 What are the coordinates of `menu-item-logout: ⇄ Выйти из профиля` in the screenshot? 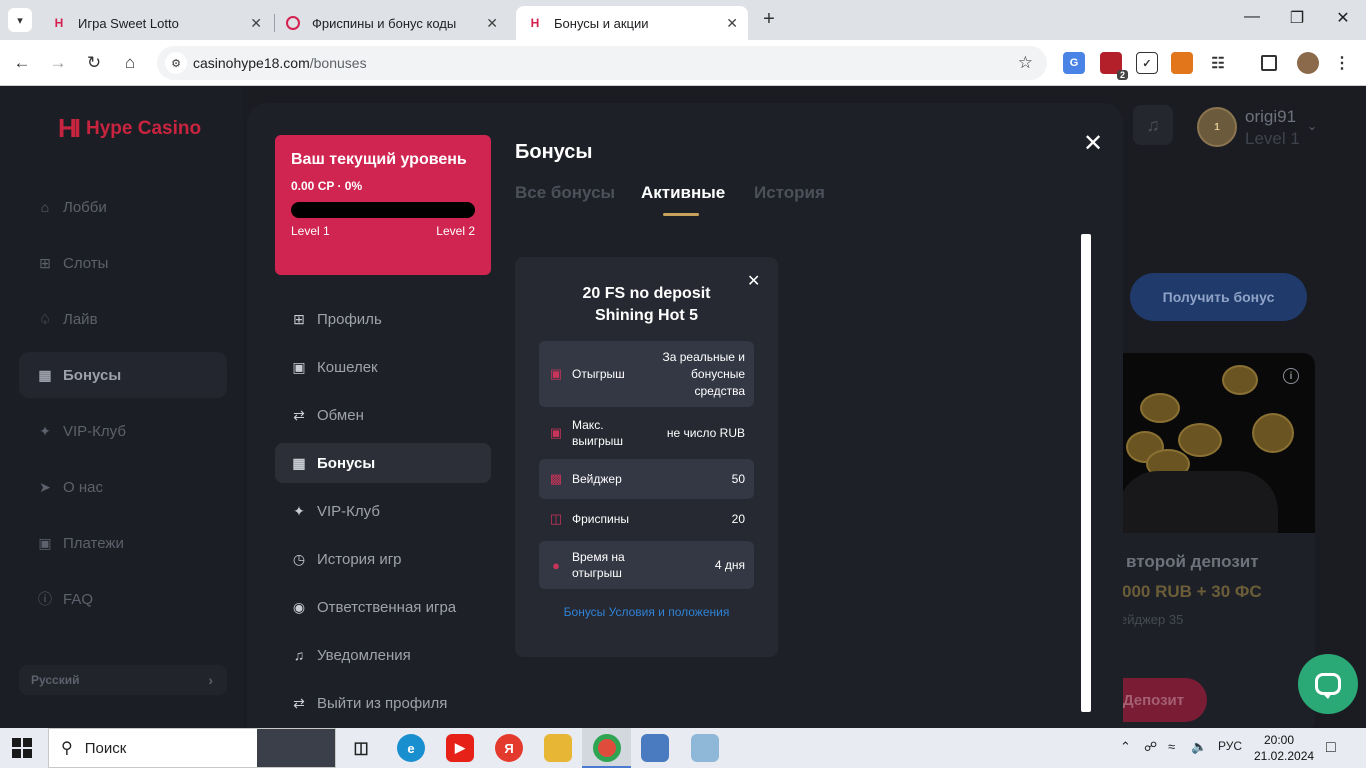 It's located at (383, 703).